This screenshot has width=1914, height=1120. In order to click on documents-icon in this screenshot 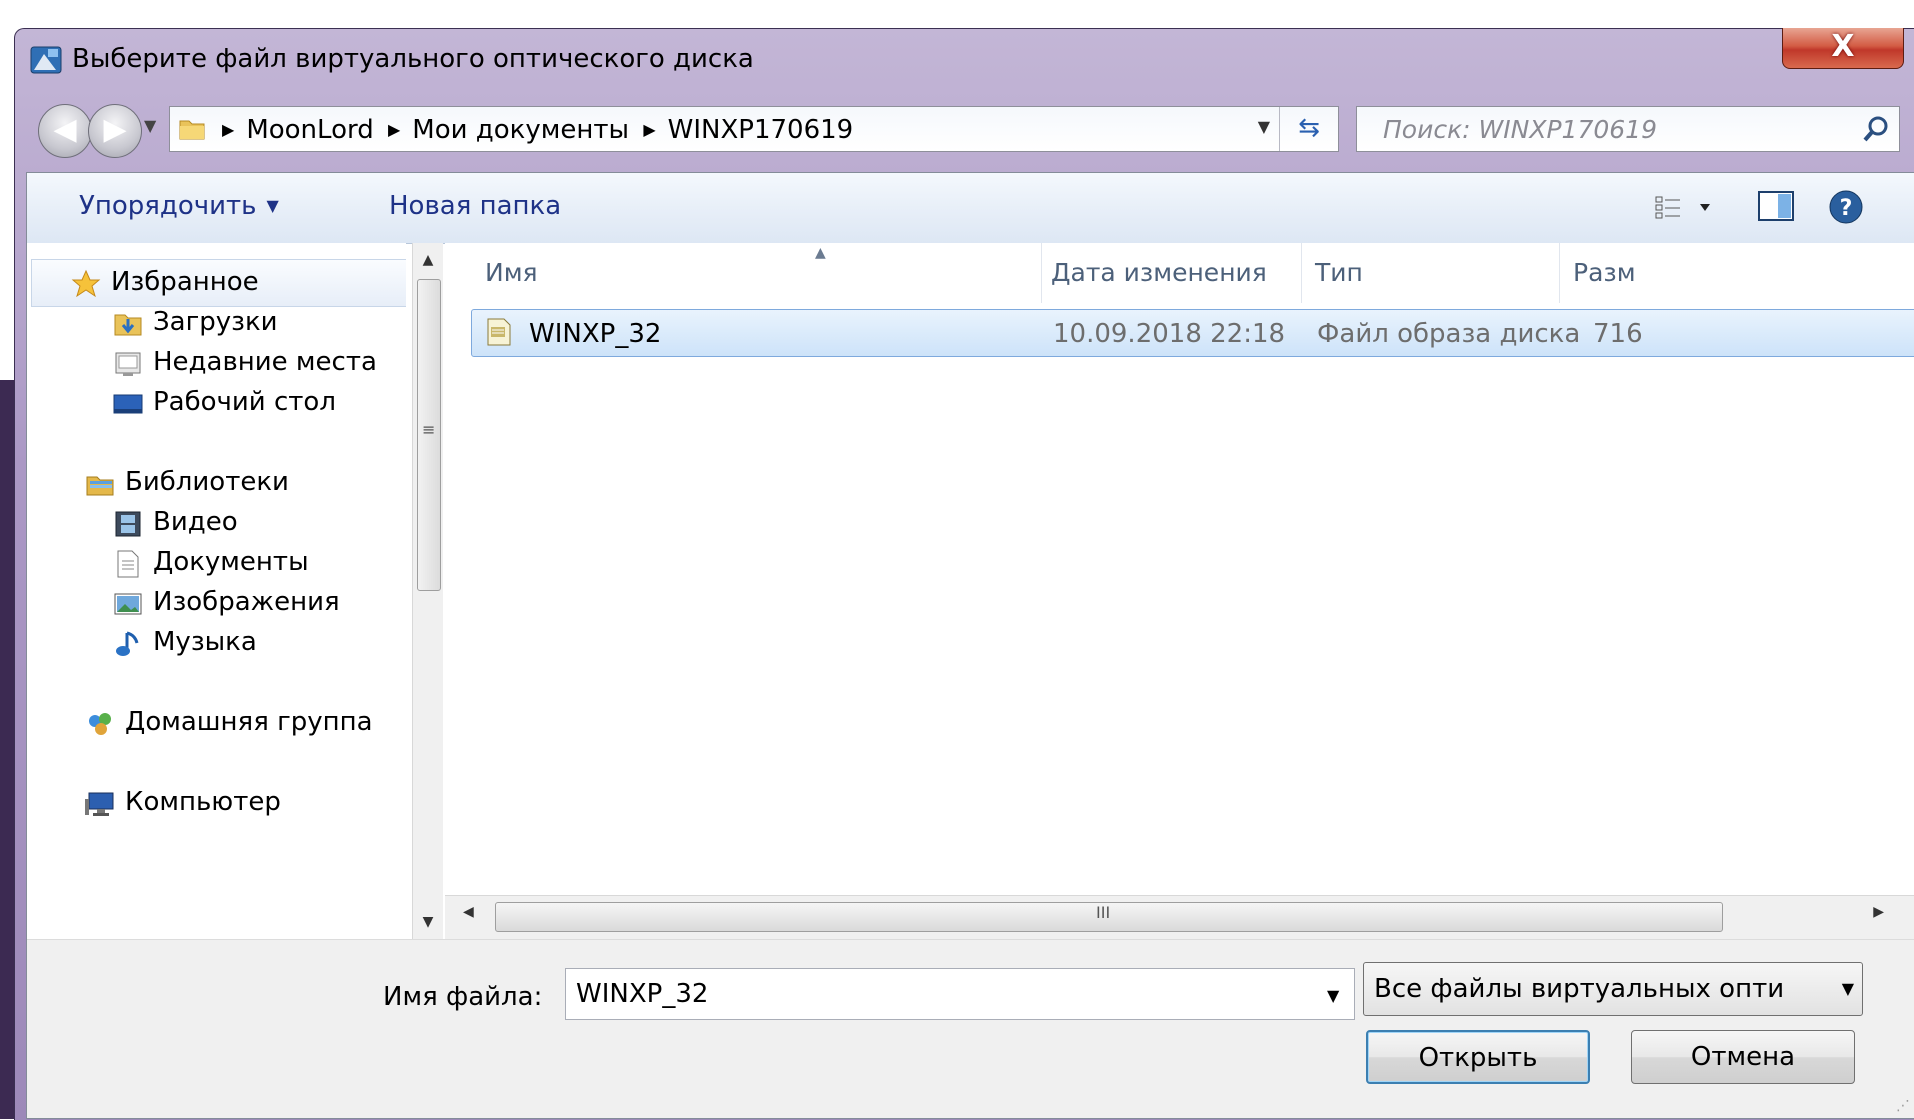, I will do `click(128, 564)`.